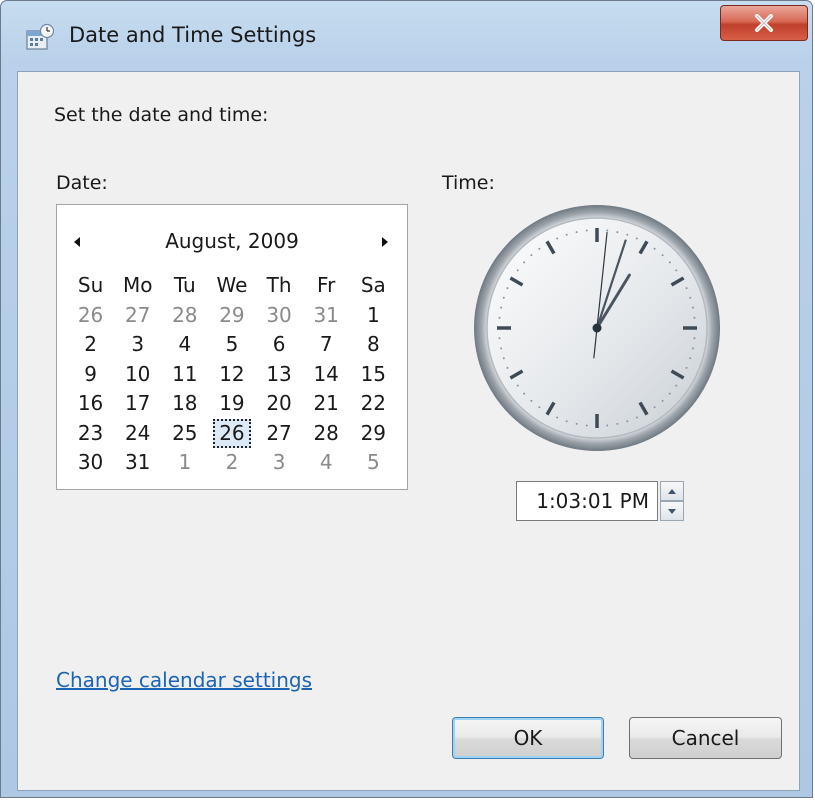 This screenshot has height=802, width=815. What do you see at coordinates (184, 285) in the screenshot?
I see `weekday-header: Tu` at bounding box center [184, 285].